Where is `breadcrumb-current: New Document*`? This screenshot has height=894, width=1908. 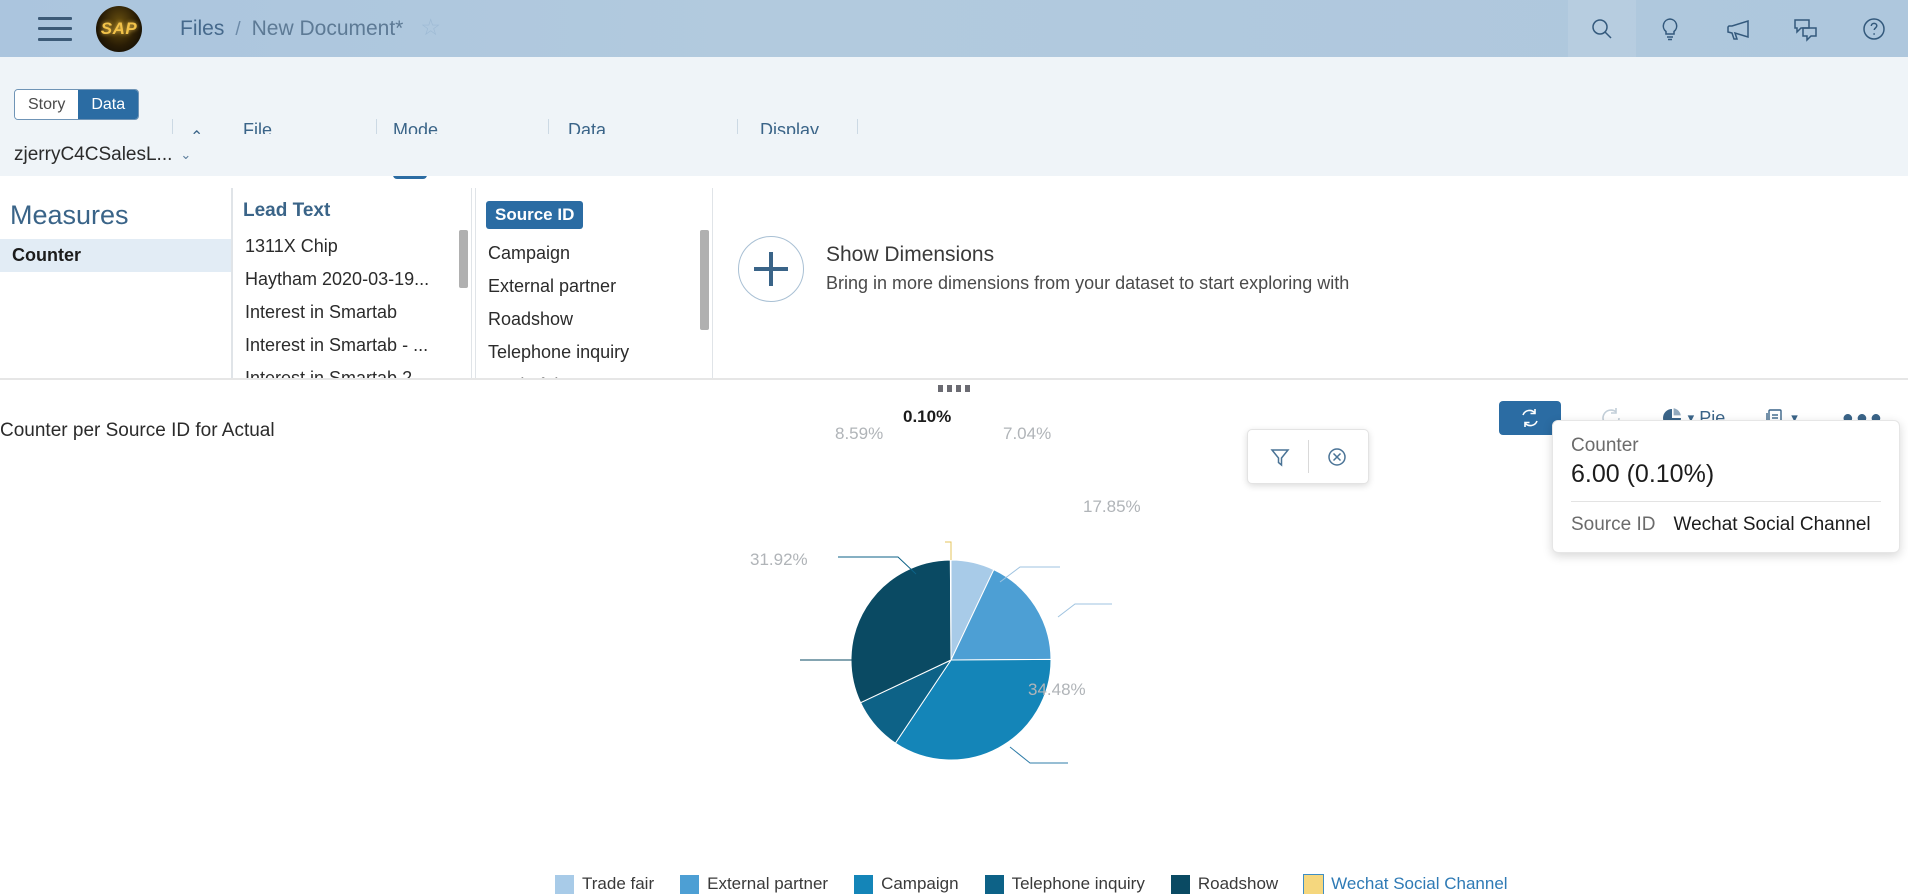 breadcrumb-current: New Document* is located at coordinates (328, 29).